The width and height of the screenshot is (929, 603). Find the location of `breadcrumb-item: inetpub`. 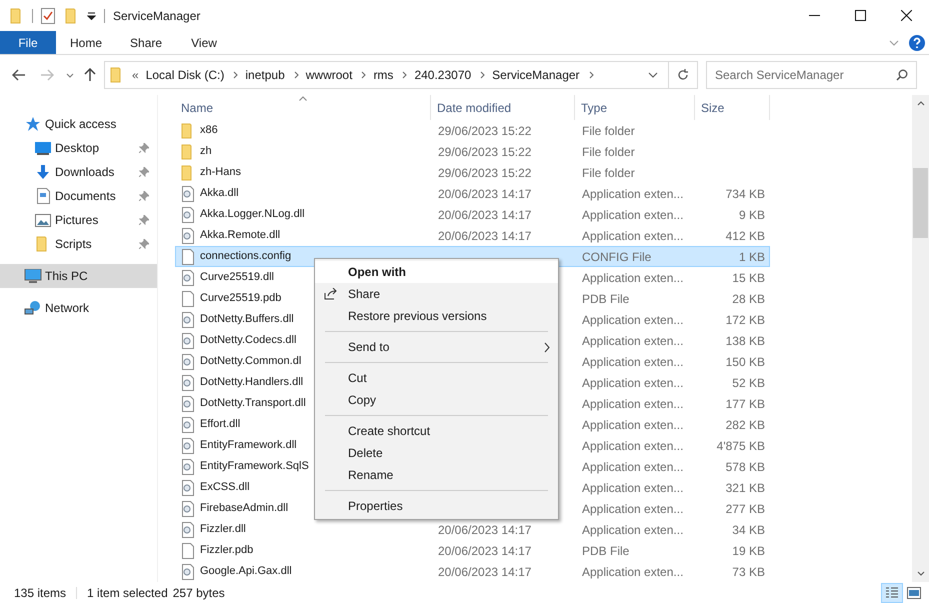

breadcrumb-item: inetpub is located at coordinates (265, 75).